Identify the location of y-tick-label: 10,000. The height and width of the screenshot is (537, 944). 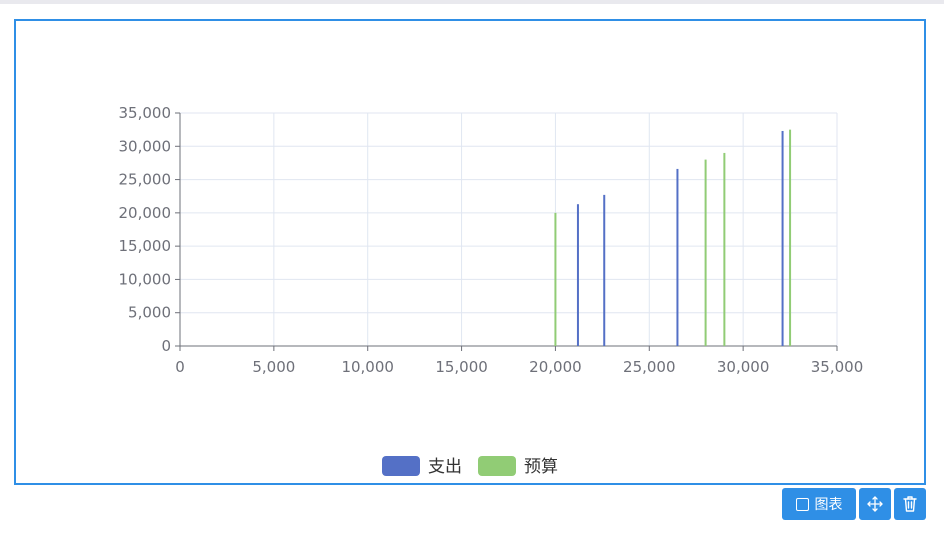
(145, 279).